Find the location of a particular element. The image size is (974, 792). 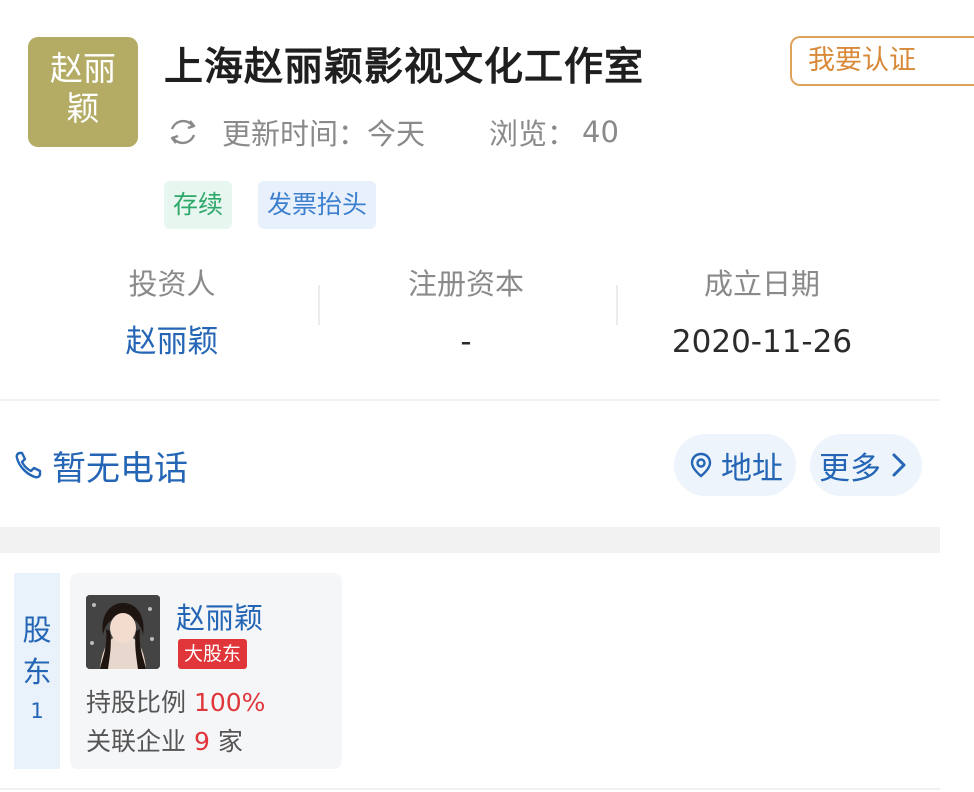

info-value: 2020-11-26 is located at coordinates (762, 342).